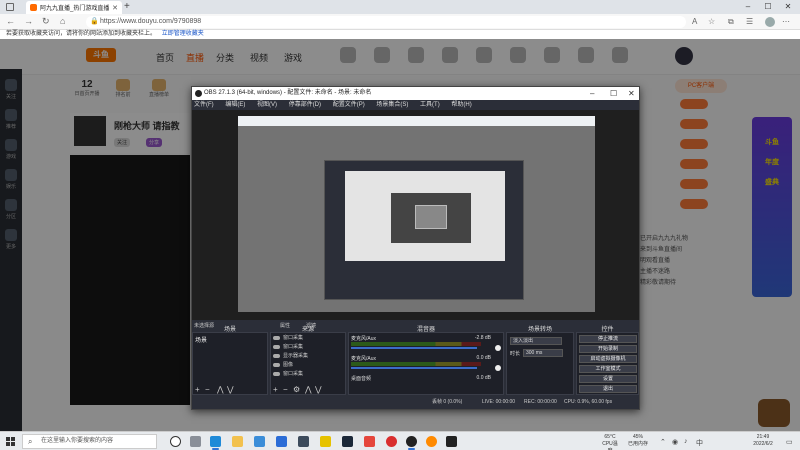 This screenshot has width=800, height=450. Describe the element at coordinates (699, 443) in the screenshot. I see `input-method-icon: 中` at that location.